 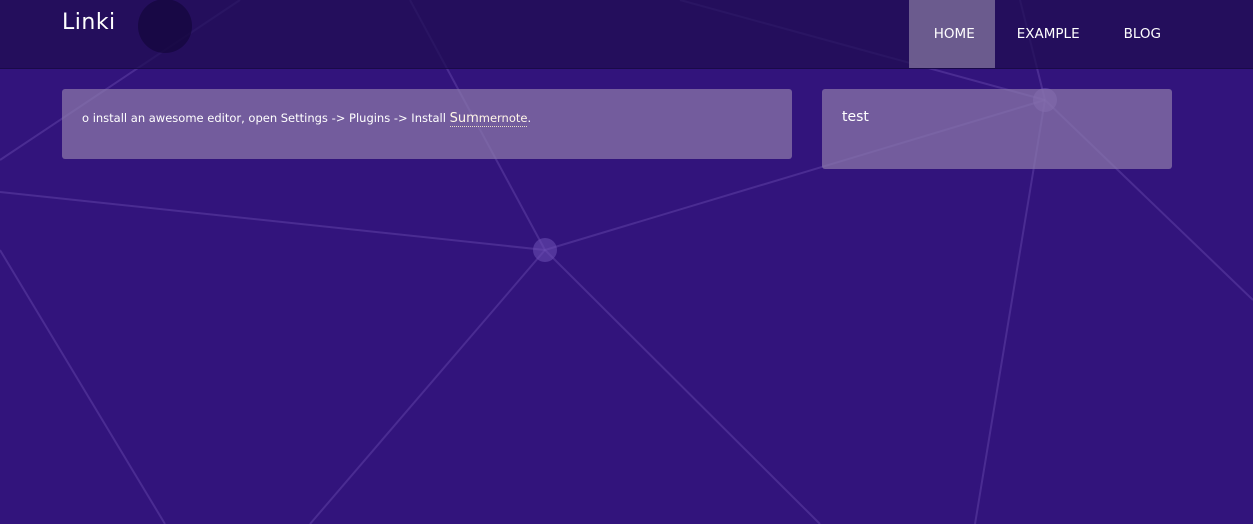 I want to click on nav-home: HOME, so click(x=951, y=34).